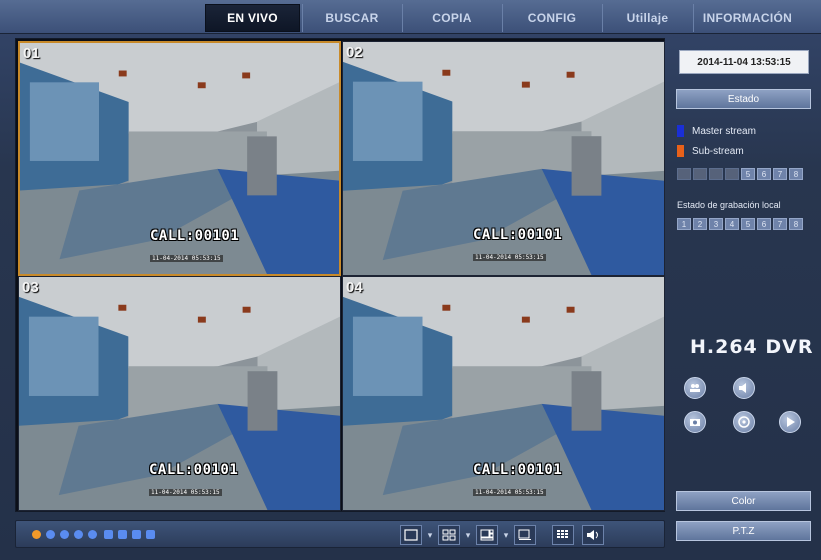 Image resolution: width=821 pixels, height=560 pixels. Describe the element at coordinates (796, 174) in the screenshot. I see `stream-channel: 8` at that location.